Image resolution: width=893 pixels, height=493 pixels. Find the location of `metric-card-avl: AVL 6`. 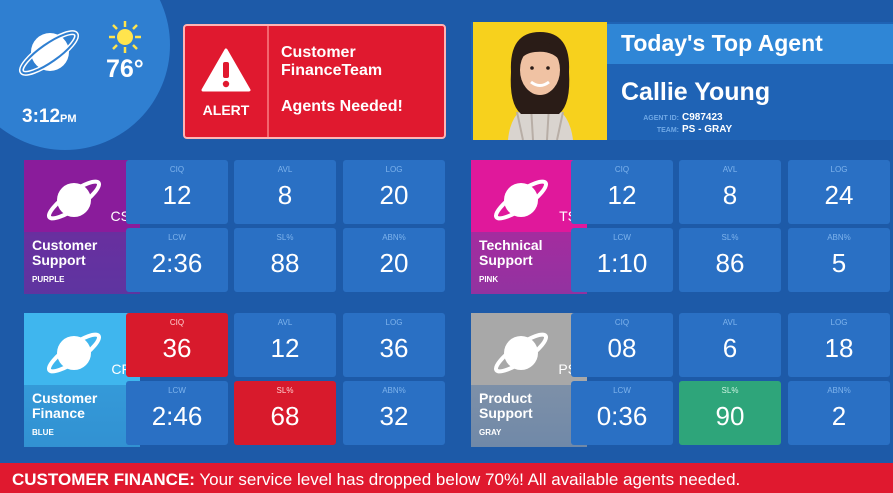

metric-card-avl: AVL 6 is located at coordinates (730, 345).